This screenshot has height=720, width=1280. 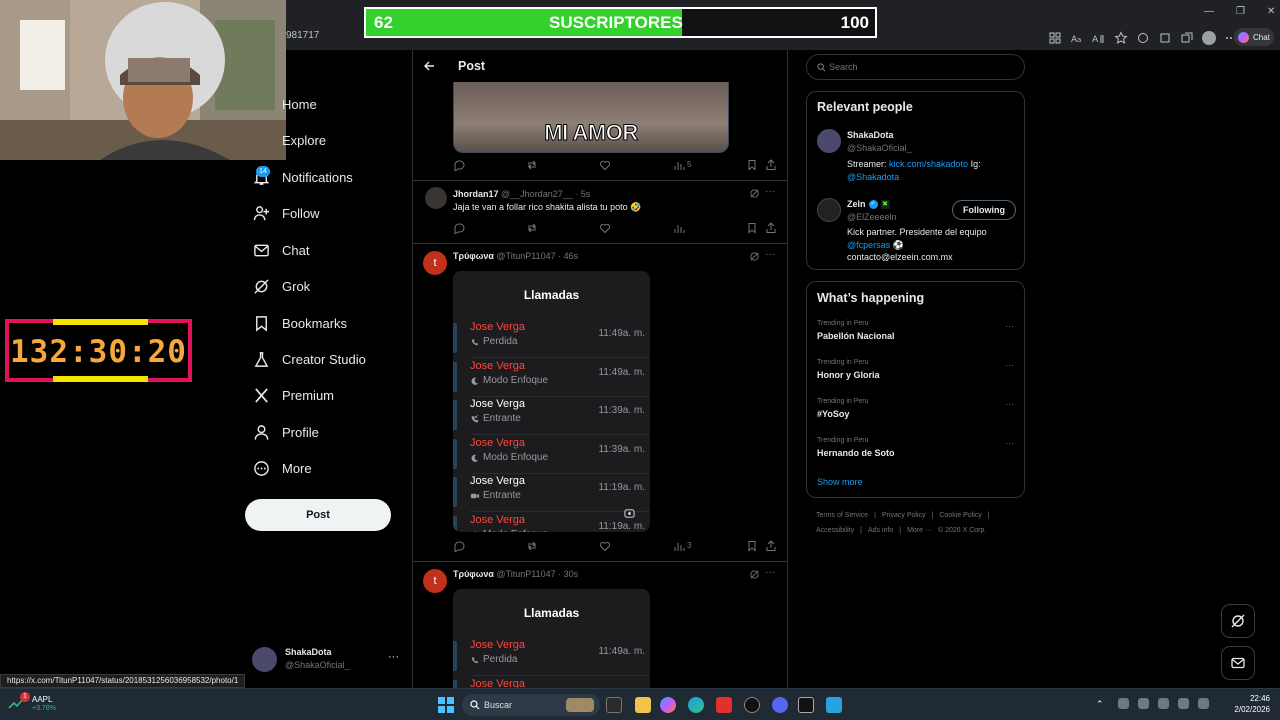 What do you see at coordinates (1121, 38) in the screenshot?
I see `star-icon` at bounding box center [1121, 38].